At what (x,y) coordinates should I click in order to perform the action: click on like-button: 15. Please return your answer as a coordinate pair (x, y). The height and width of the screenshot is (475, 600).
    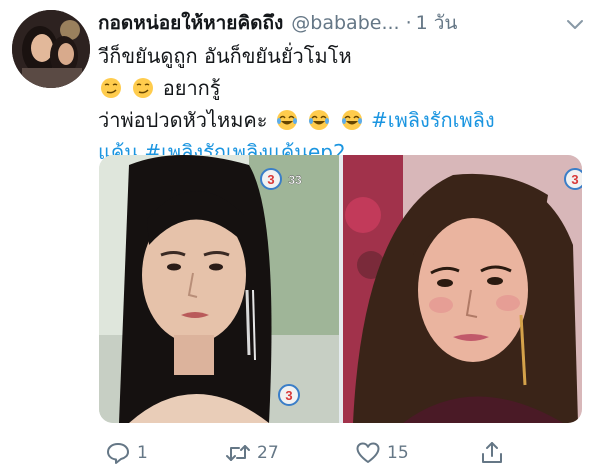
    Looking at the image, I should click on (382, 453).